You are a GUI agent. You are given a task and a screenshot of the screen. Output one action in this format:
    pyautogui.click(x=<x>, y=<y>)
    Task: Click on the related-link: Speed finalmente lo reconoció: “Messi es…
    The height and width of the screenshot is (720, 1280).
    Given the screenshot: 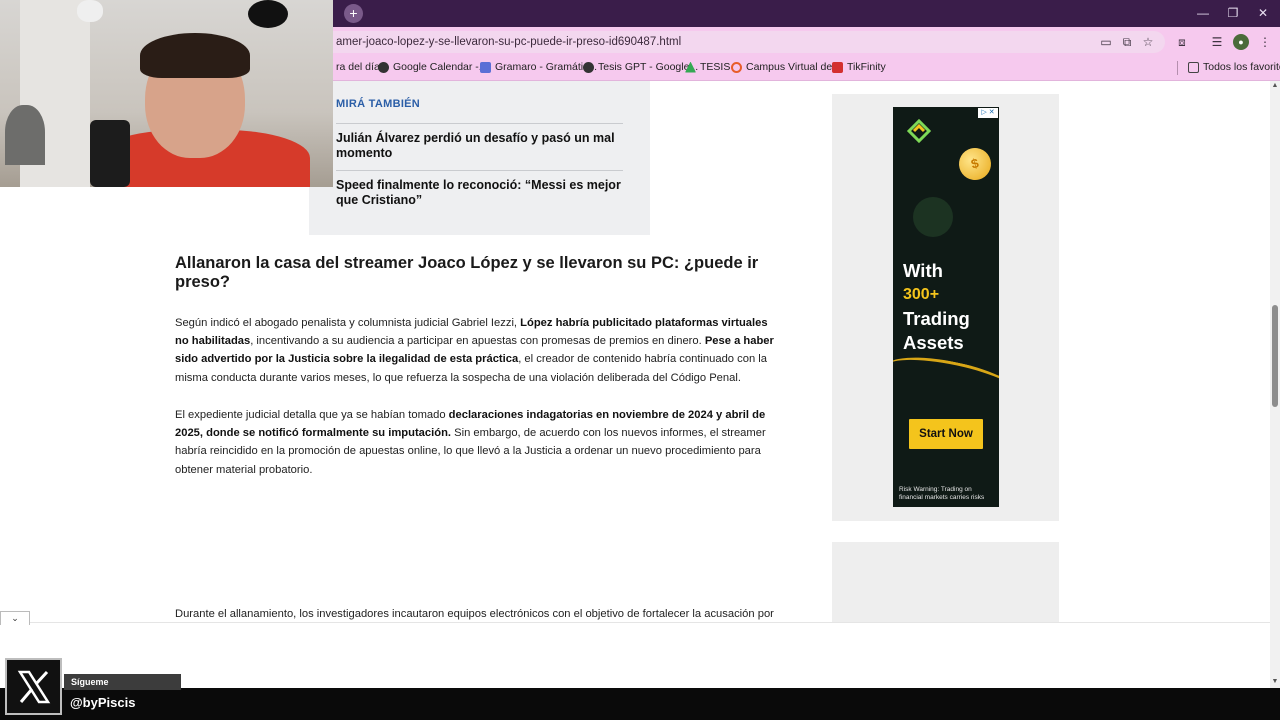 What is the action you would take?
    pyautogui.click(x=481, y=193)
    